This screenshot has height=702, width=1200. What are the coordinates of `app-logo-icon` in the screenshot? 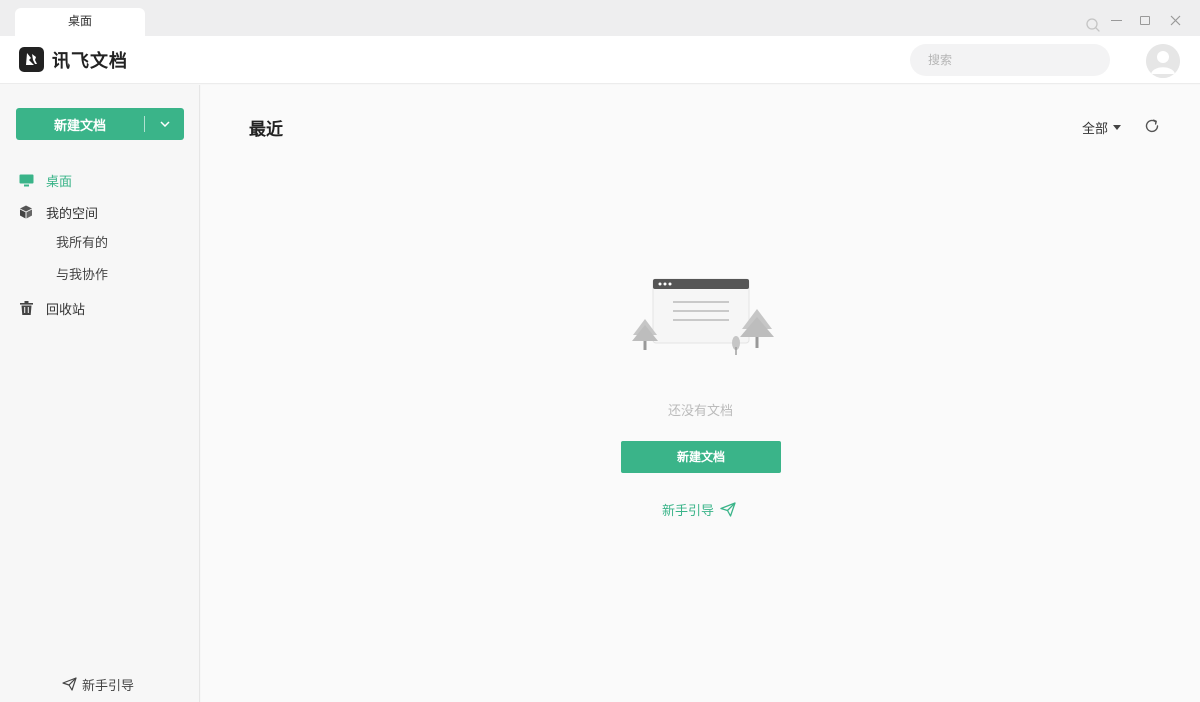 It's located at (31, 59).